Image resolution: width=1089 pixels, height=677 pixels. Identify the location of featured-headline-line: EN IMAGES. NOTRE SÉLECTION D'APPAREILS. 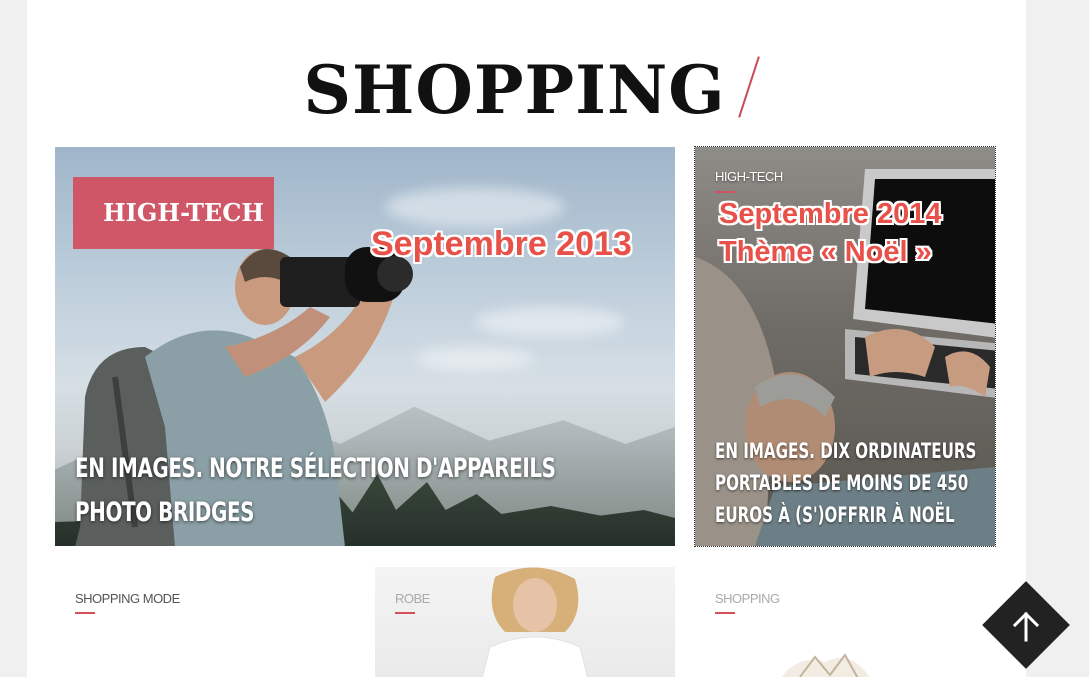
(315, 468).